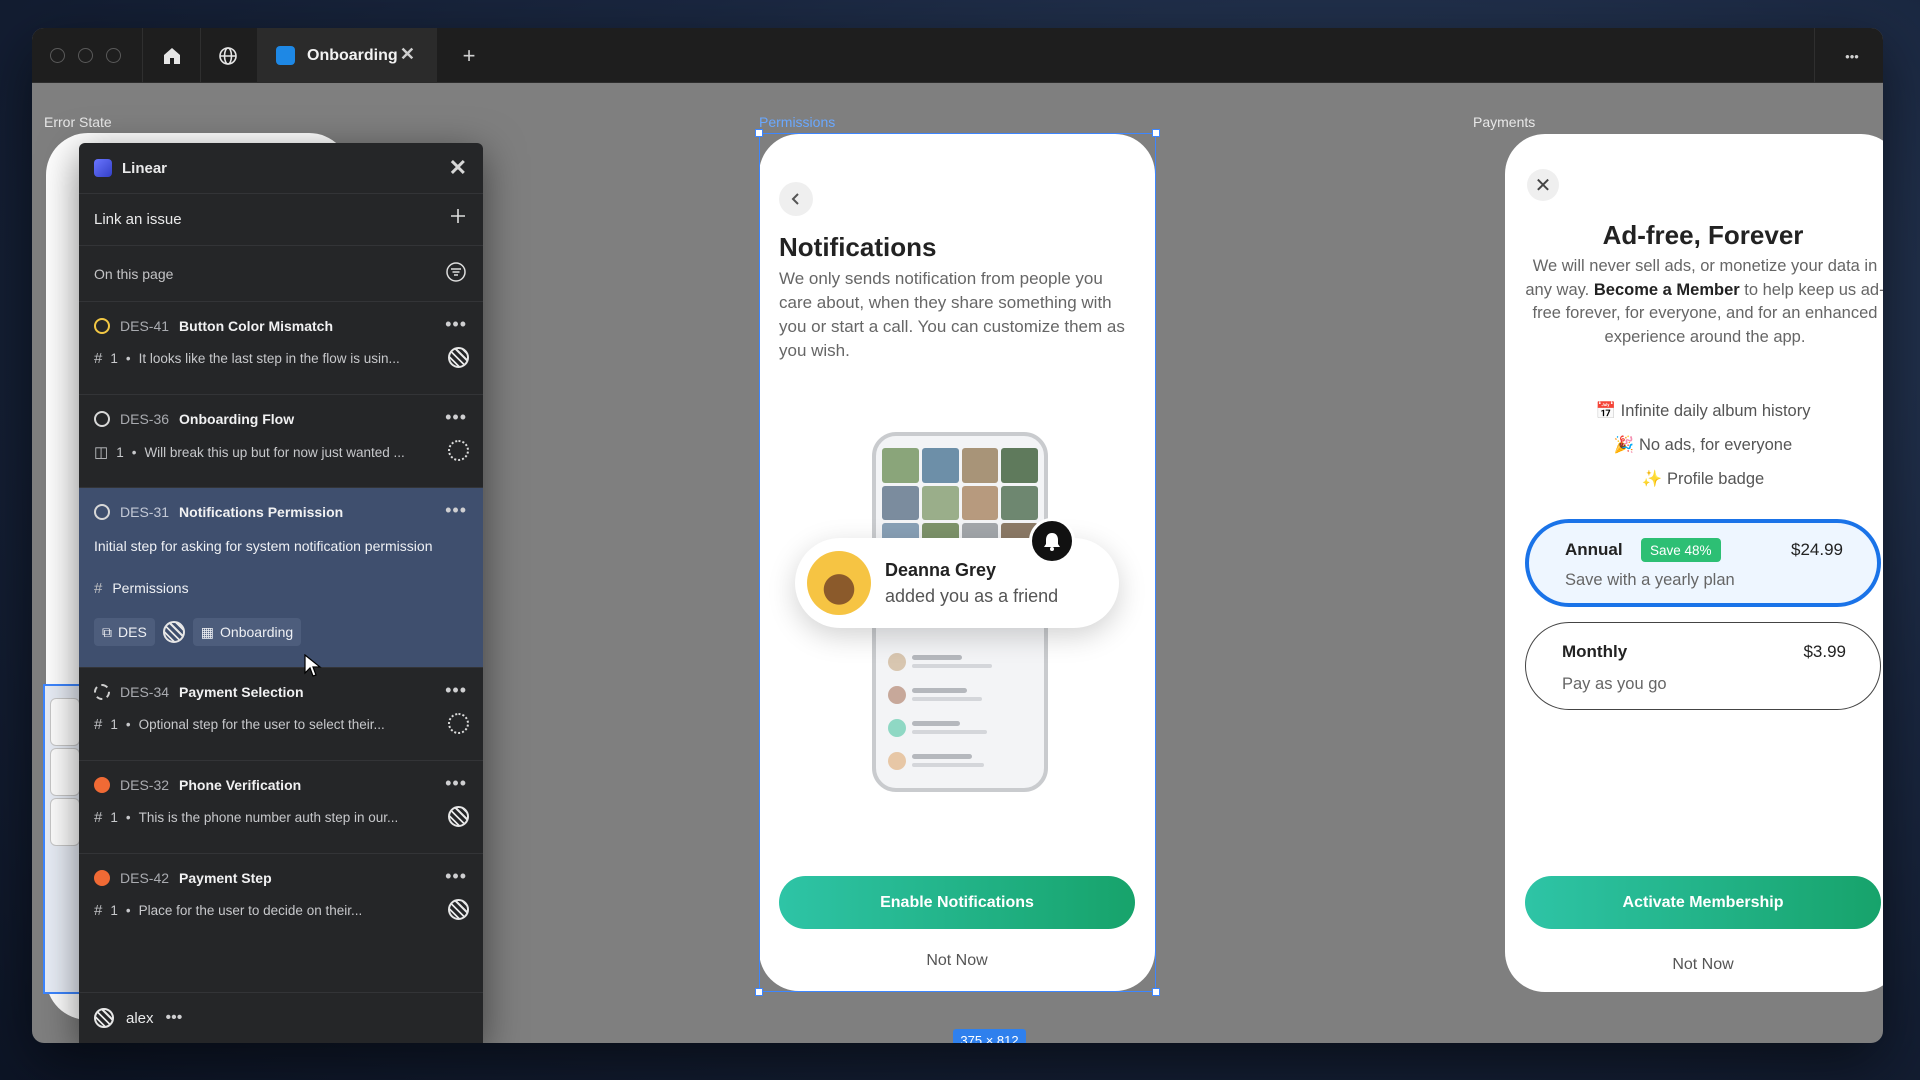  Describe the element at coordinates (1703, 411) in the screenshot. I see `feature-item: 📅 Infinite daily album history` at that location.